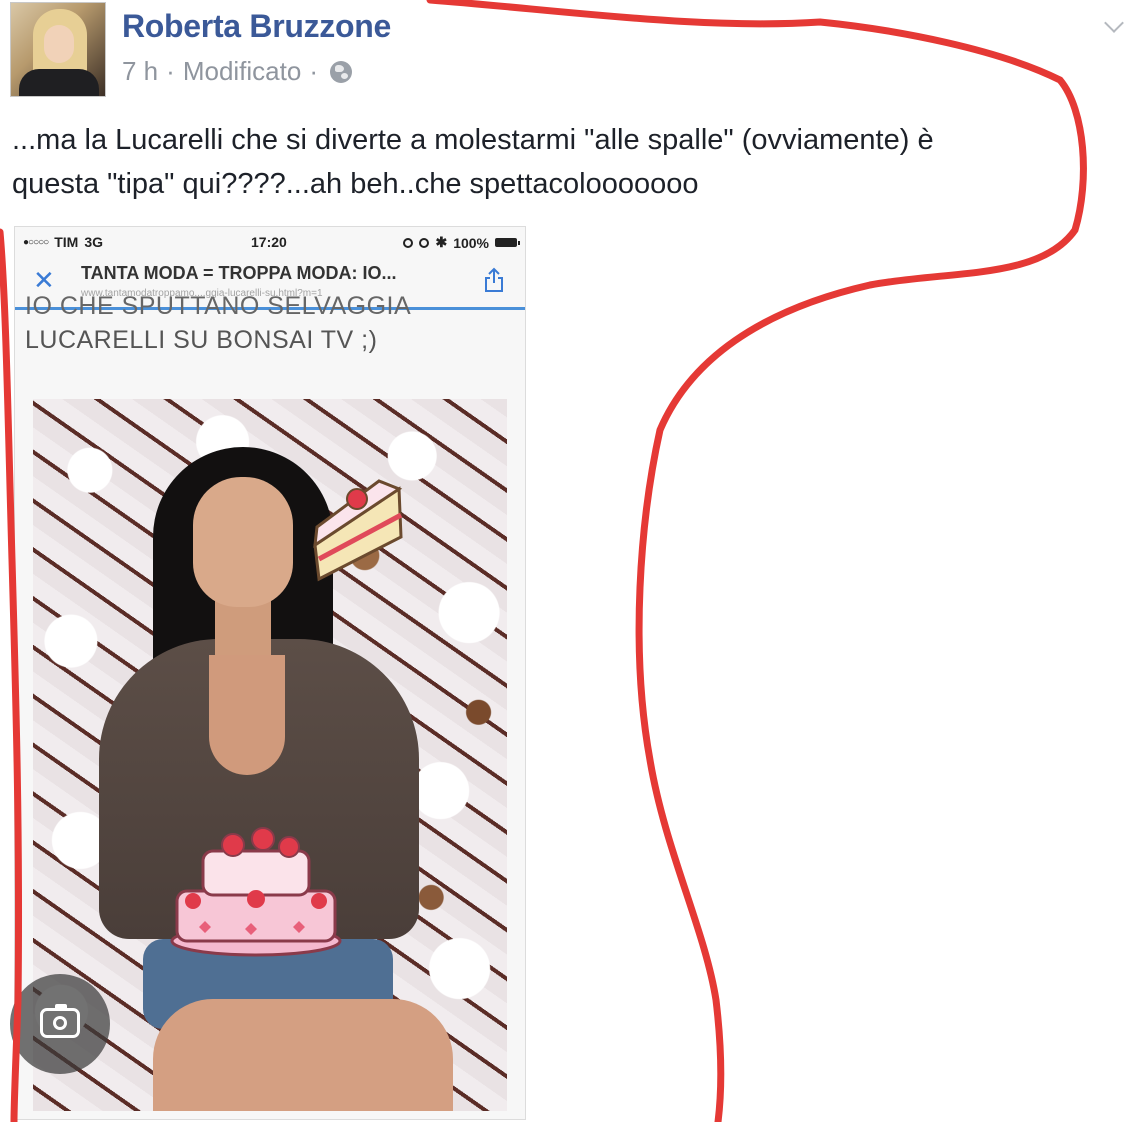 The width and height of the screenshot is (1125, 1122). Describe the element at coordinates (408, 242) in the screenshot. I see `location-icon` at that location.